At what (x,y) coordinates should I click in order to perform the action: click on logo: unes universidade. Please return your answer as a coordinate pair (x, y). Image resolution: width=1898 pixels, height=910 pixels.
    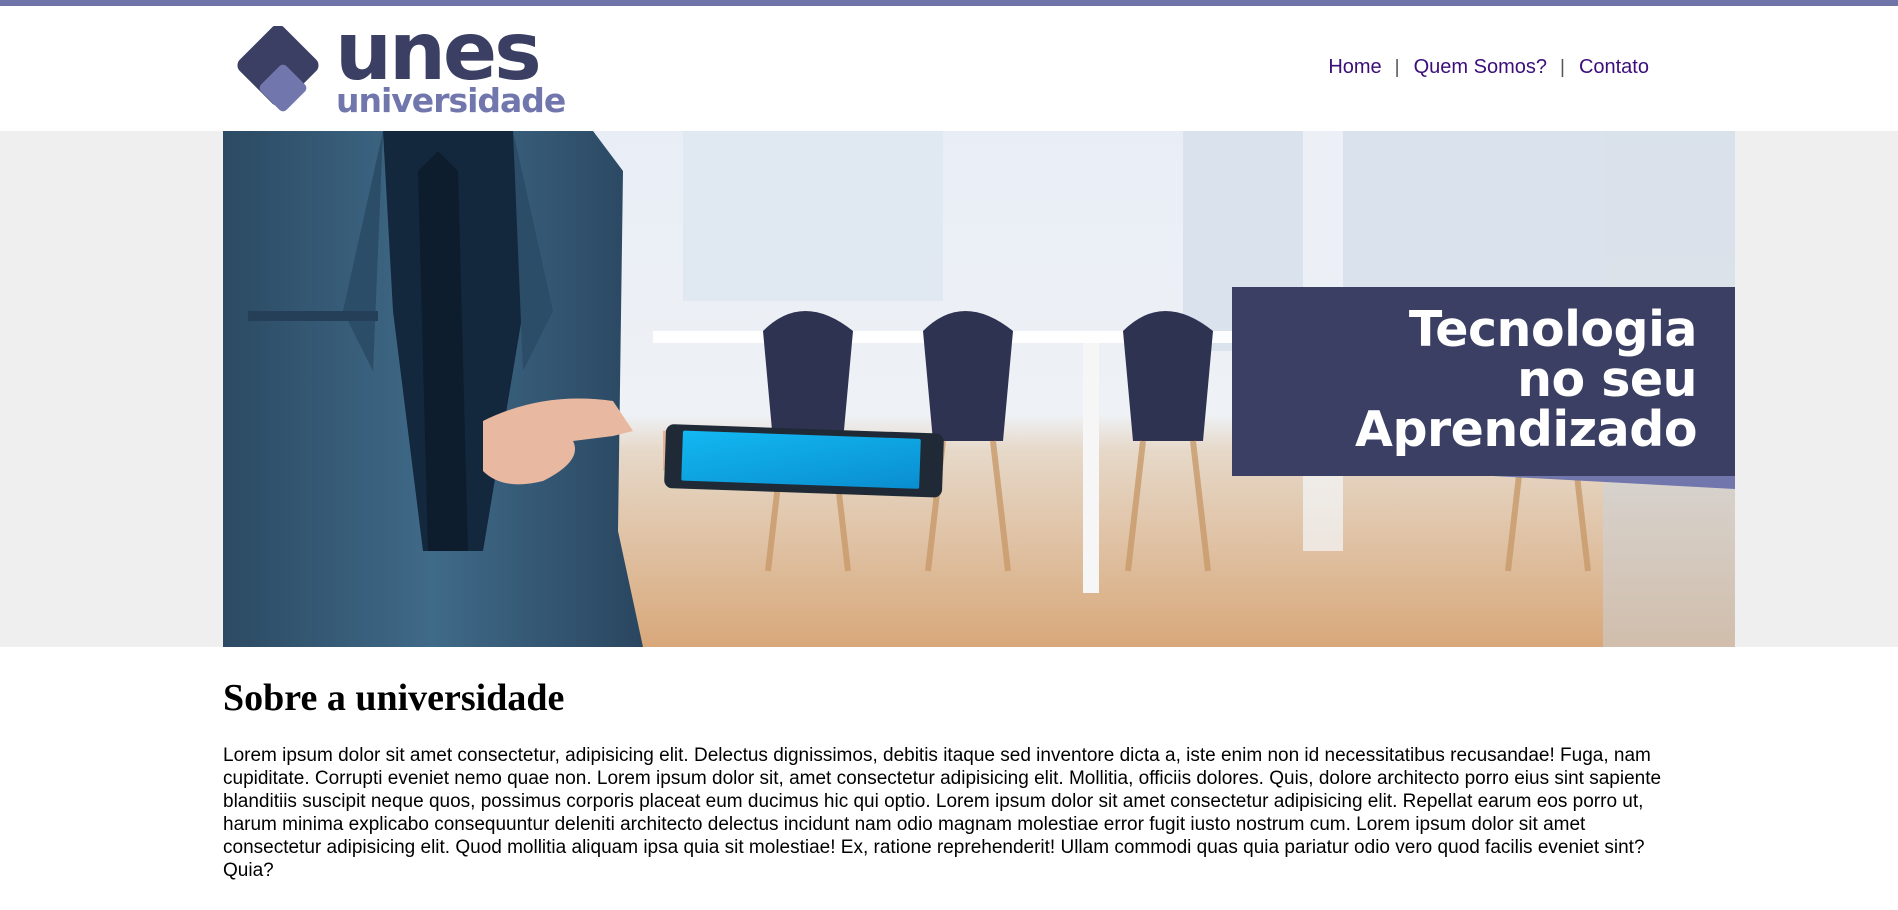
    Looking at the image, I should click on (399, 69).